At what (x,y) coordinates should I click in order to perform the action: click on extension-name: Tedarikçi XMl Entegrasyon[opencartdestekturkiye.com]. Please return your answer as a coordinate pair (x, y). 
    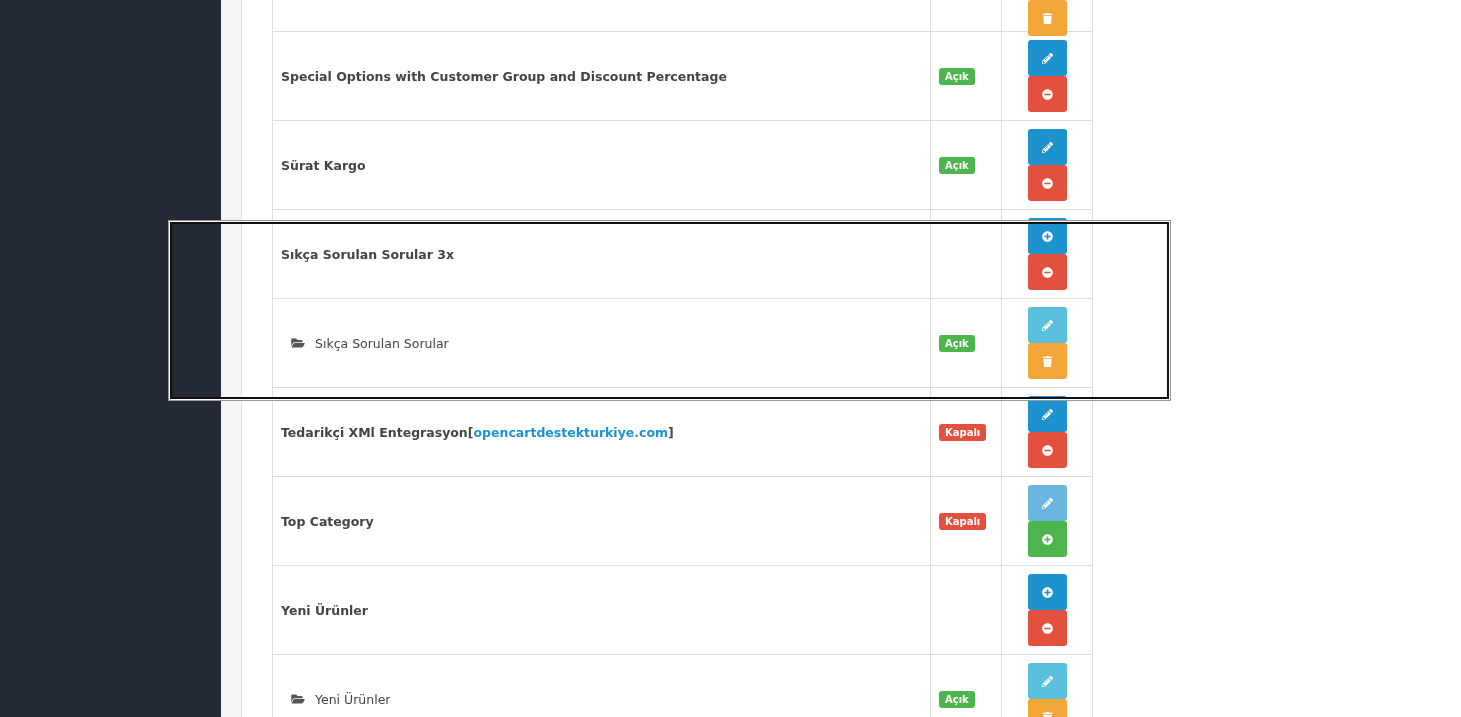
    Looking at the image, I should click on (477, 432).